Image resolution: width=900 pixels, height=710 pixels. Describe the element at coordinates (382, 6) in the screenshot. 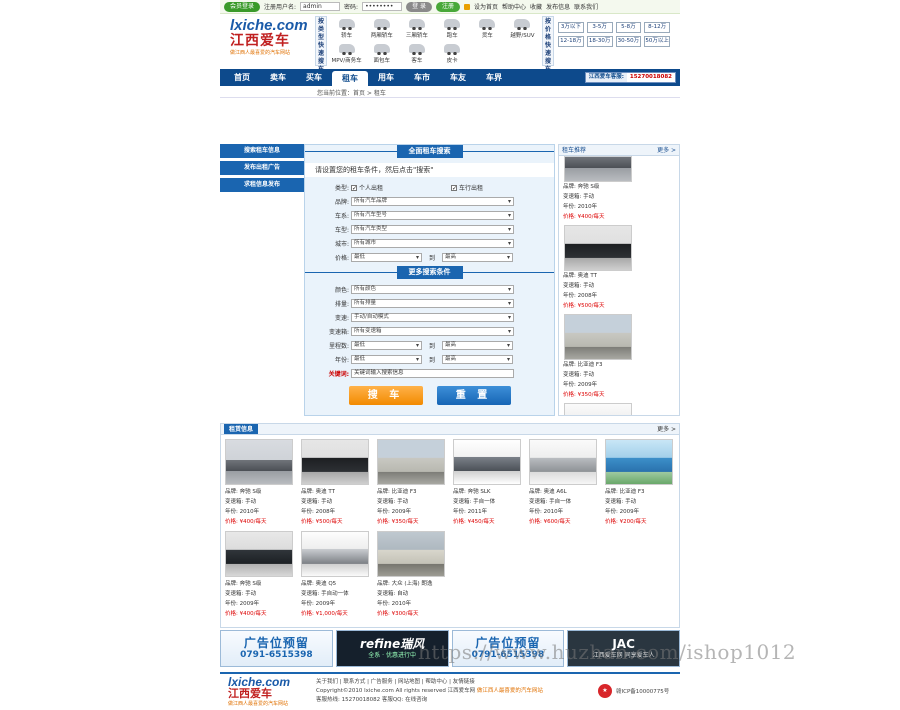

I see `password-input: ••••••••` at that location.